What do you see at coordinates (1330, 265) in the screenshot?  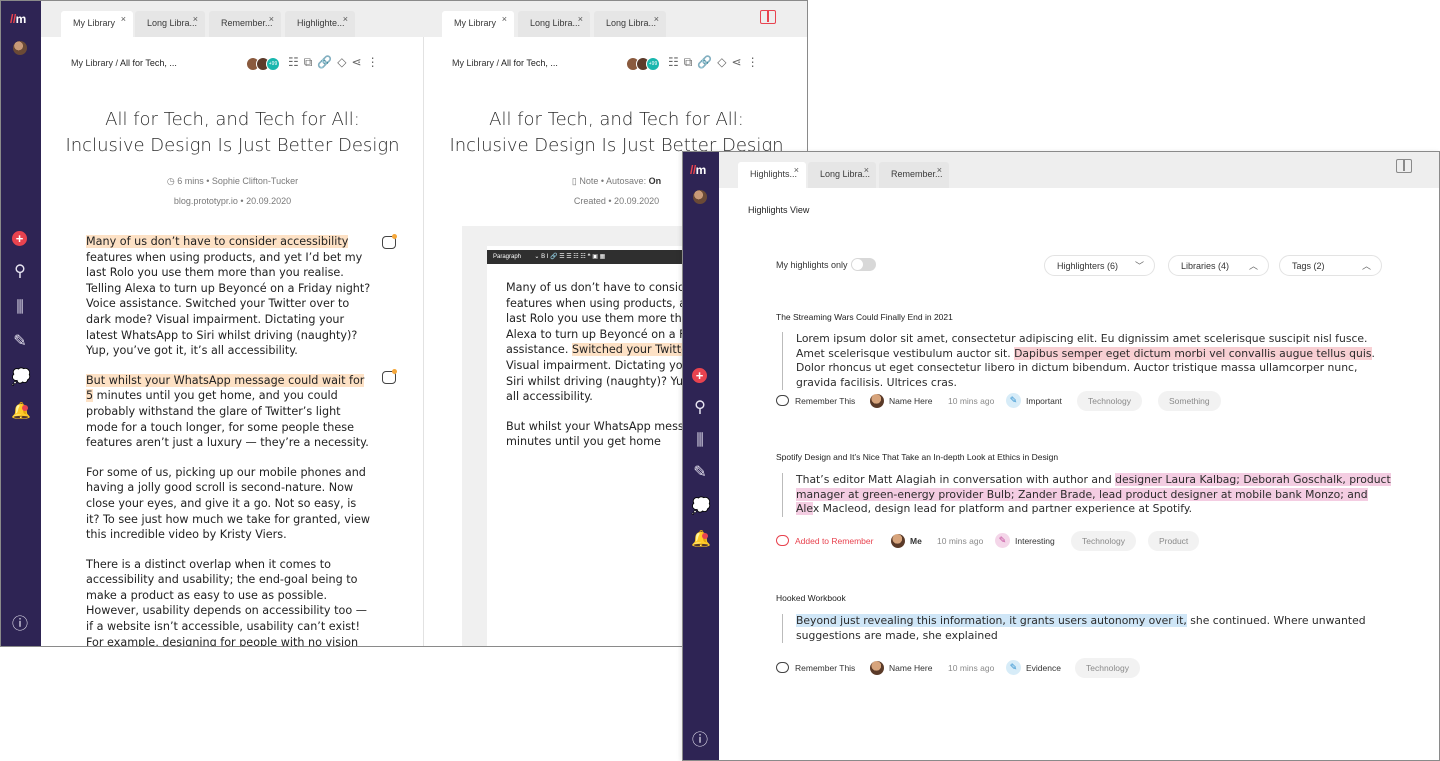 I see `tags-filter: Tags (2) ︿` at bounding box center [1330, 265].